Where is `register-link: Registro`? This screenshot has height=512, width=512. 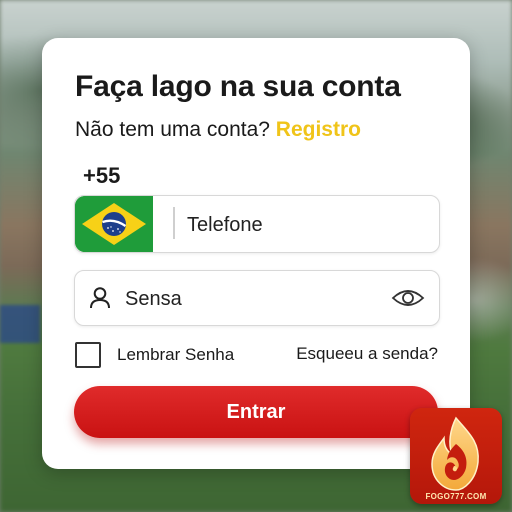
register-link: Registro is located at coordinates (318, 129).